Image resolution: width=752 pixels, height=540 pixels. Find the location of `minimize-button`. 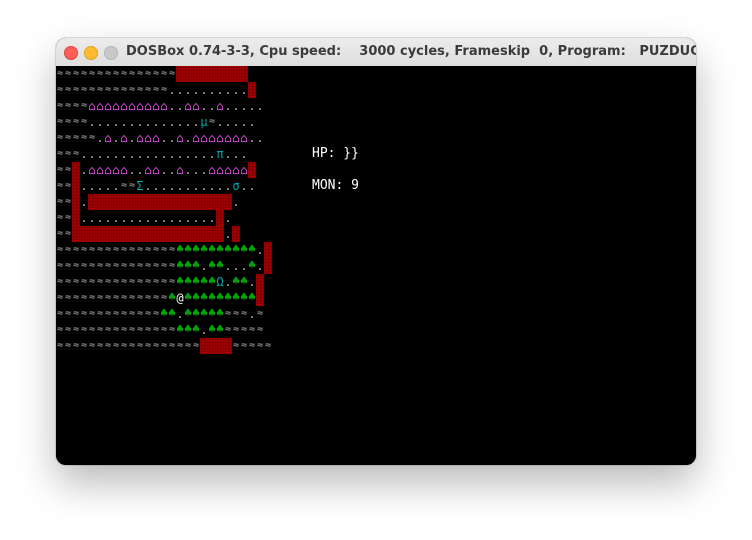

minimize-button is located at coordinates (91, 53).